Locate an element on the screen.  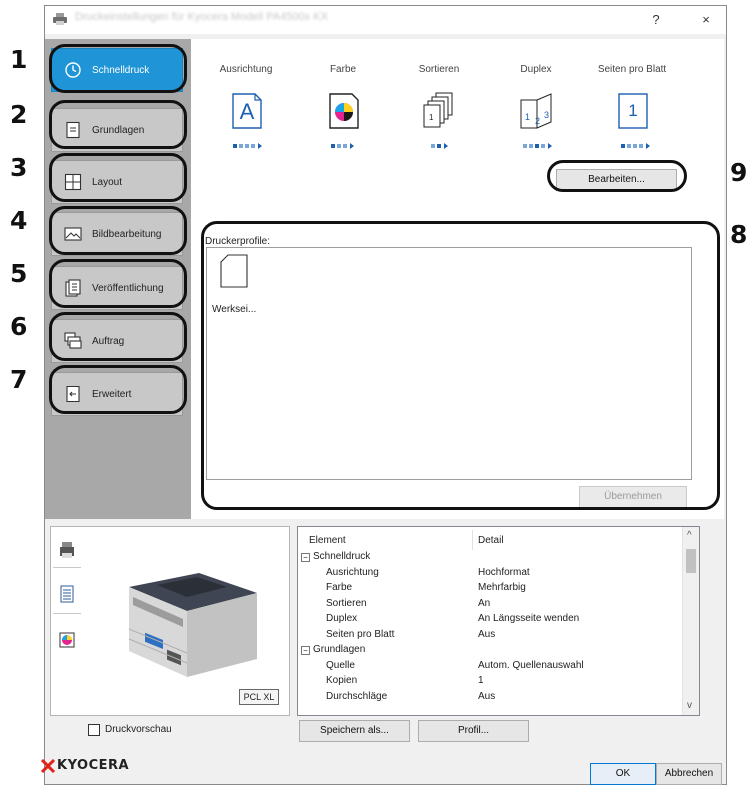
column-header-detail: Detail is located at coordinates (491, 540).